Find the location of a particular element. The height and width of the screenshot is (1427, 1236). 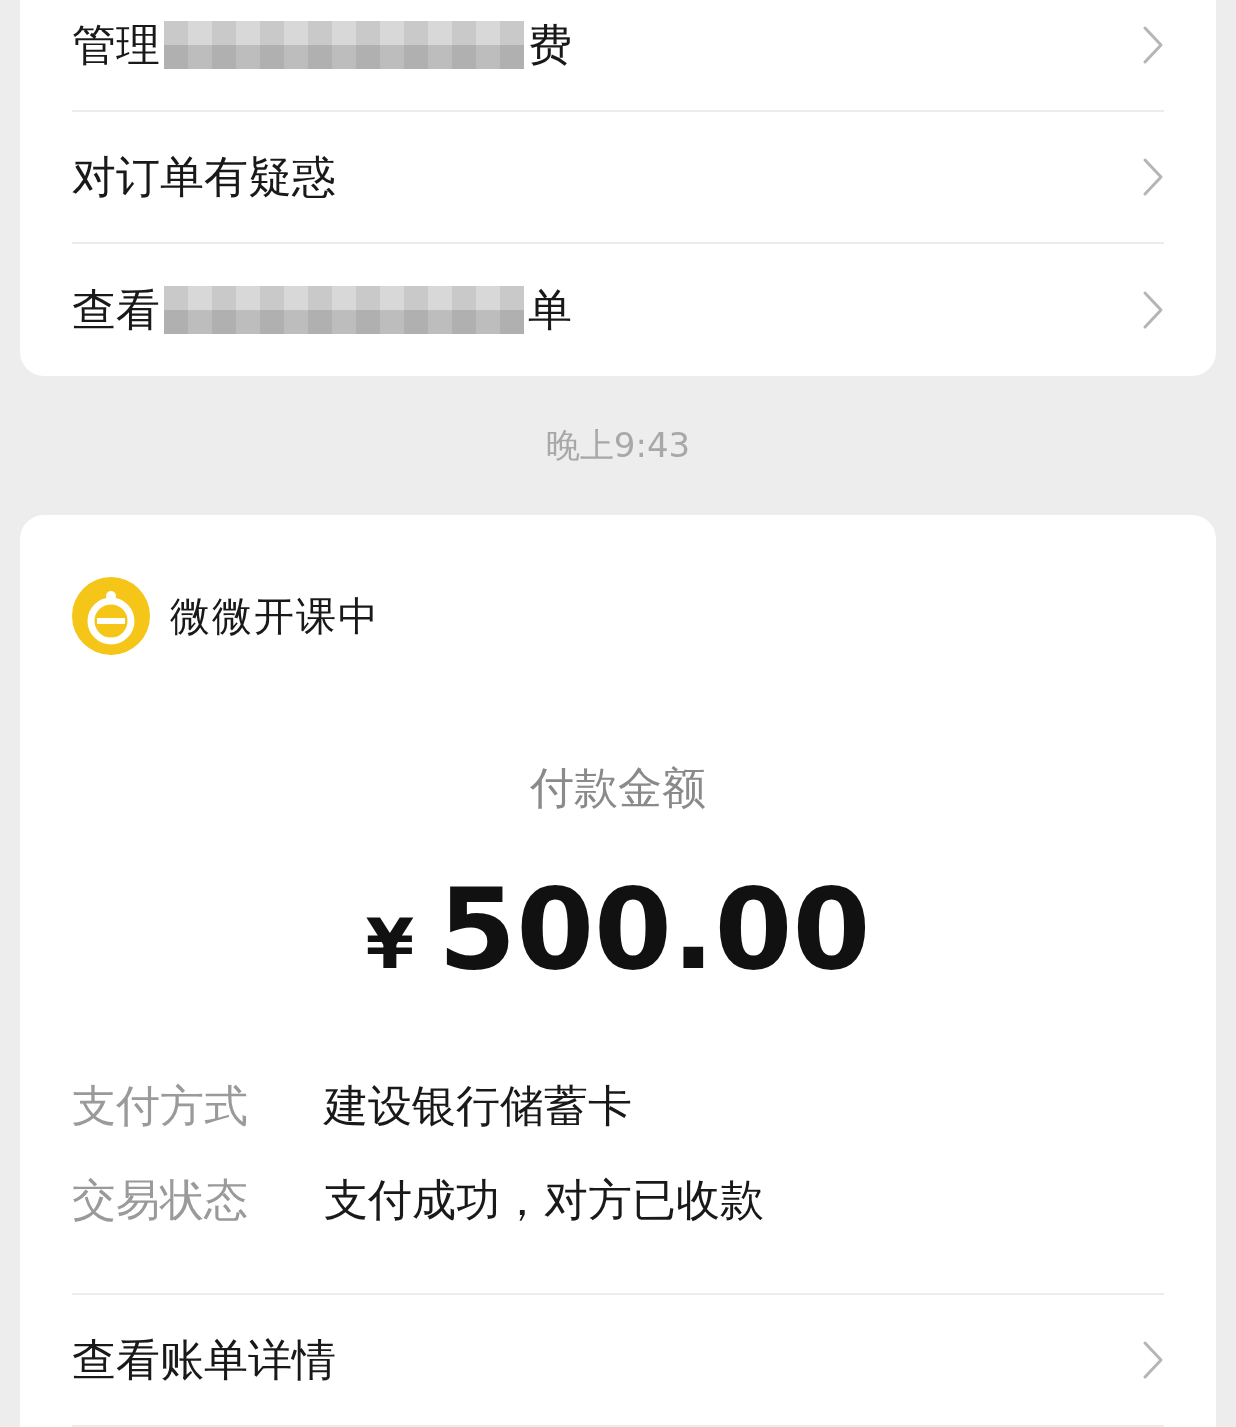

menu-item-label: 单 is located at coordinates (550, 310).